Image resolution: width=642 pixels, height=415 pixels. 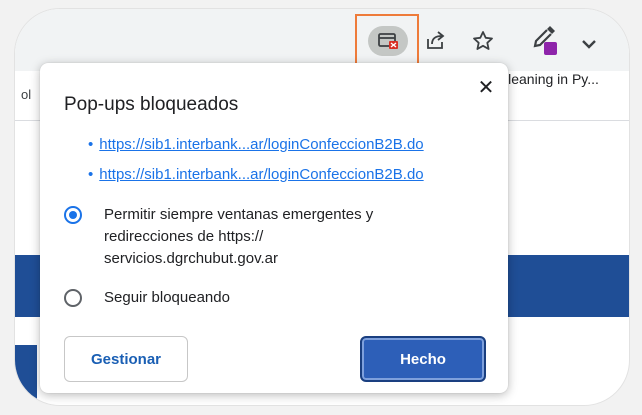 I want to click on share-icon, so click(x=435, y=41).